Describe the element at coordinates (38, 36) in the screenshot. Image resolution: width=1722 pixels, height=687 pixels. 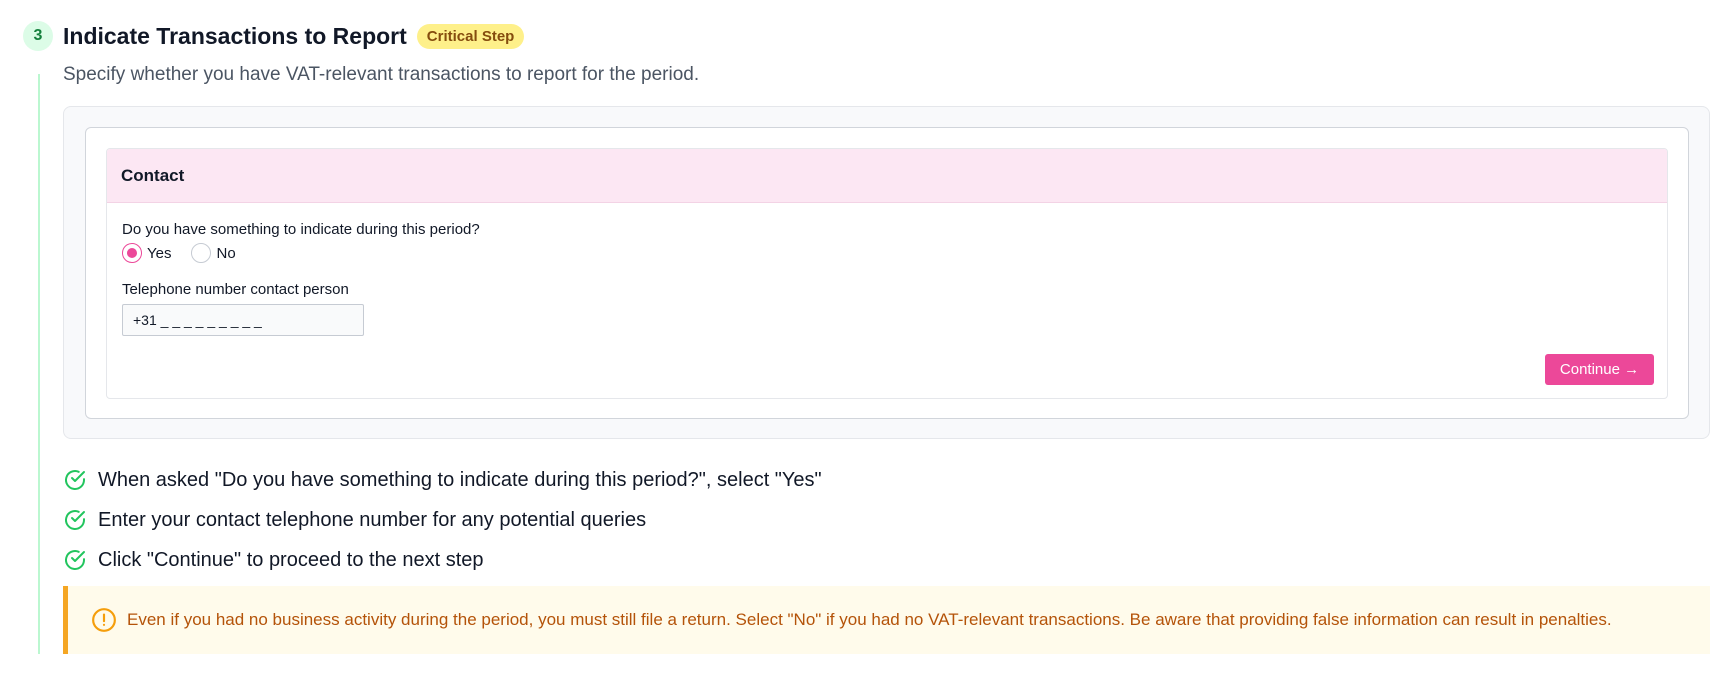
I see `step-number-badge: 3` at that location.